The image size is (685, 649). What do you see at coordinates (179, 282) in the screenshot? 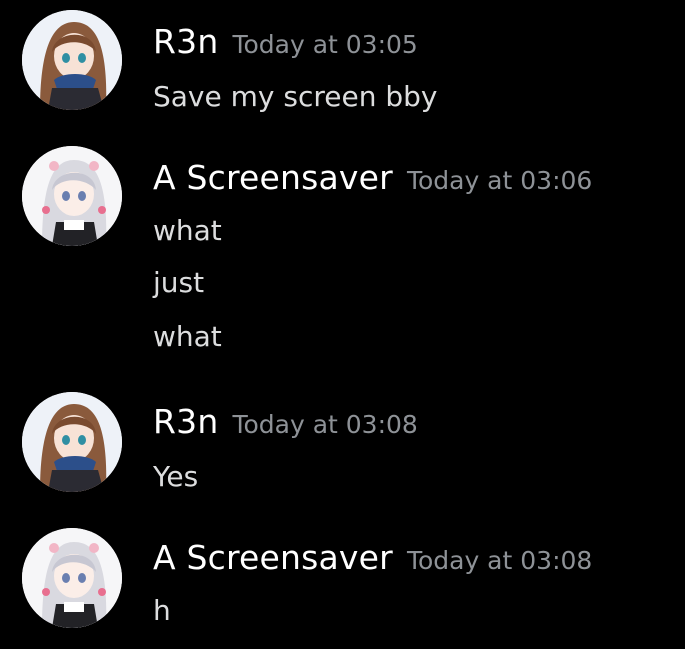
I see `message-text: just` at bounding box center [179, 282].